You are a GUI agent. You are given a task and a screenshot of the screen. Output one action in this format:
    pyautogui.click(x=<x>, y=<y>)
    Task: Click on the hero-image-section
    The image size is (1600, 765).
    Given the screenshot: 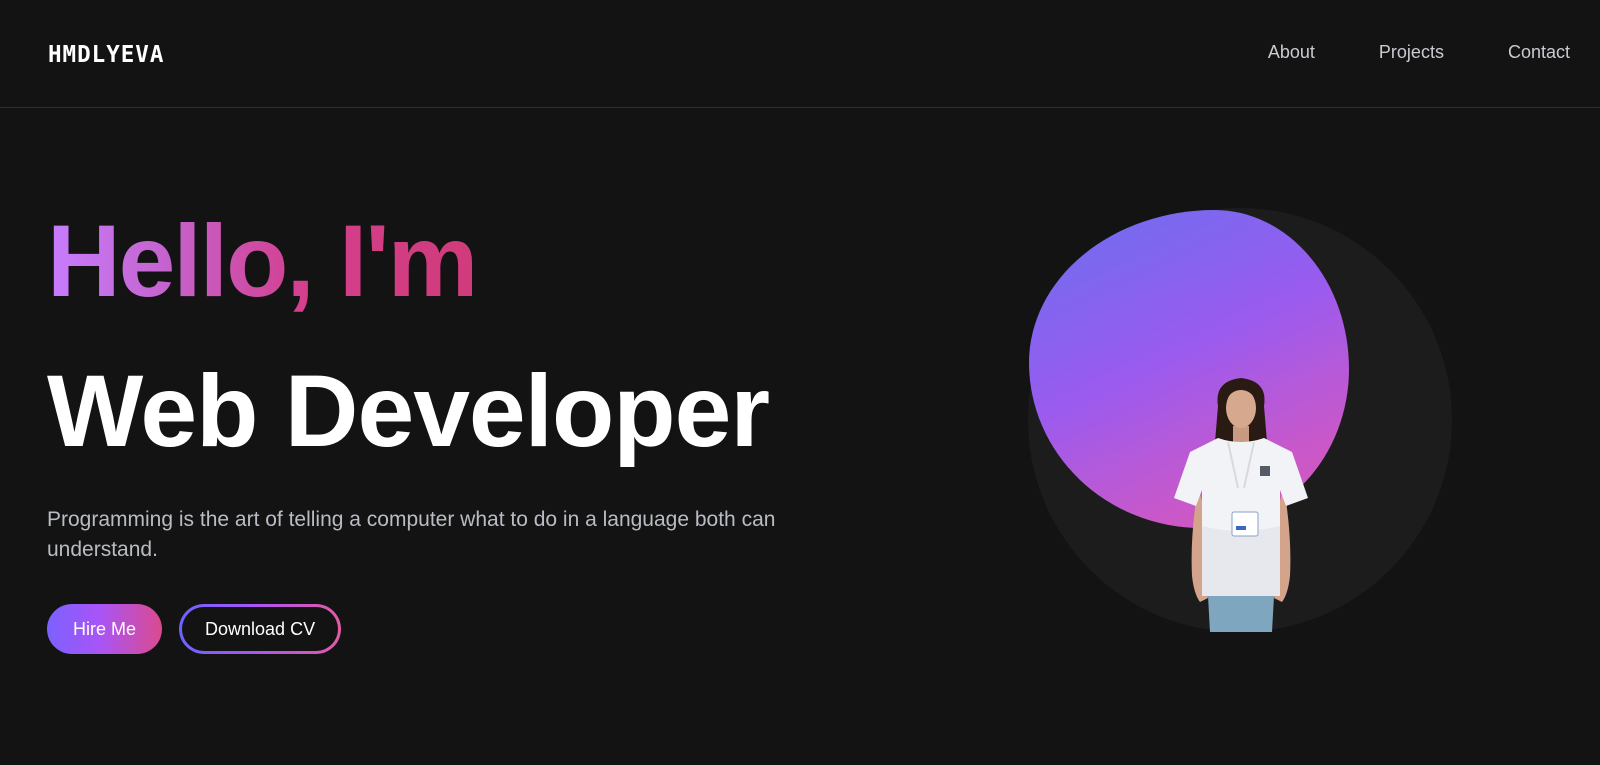 What is the action you would take?
    pyautogui.click(x=1240, y=420)
    